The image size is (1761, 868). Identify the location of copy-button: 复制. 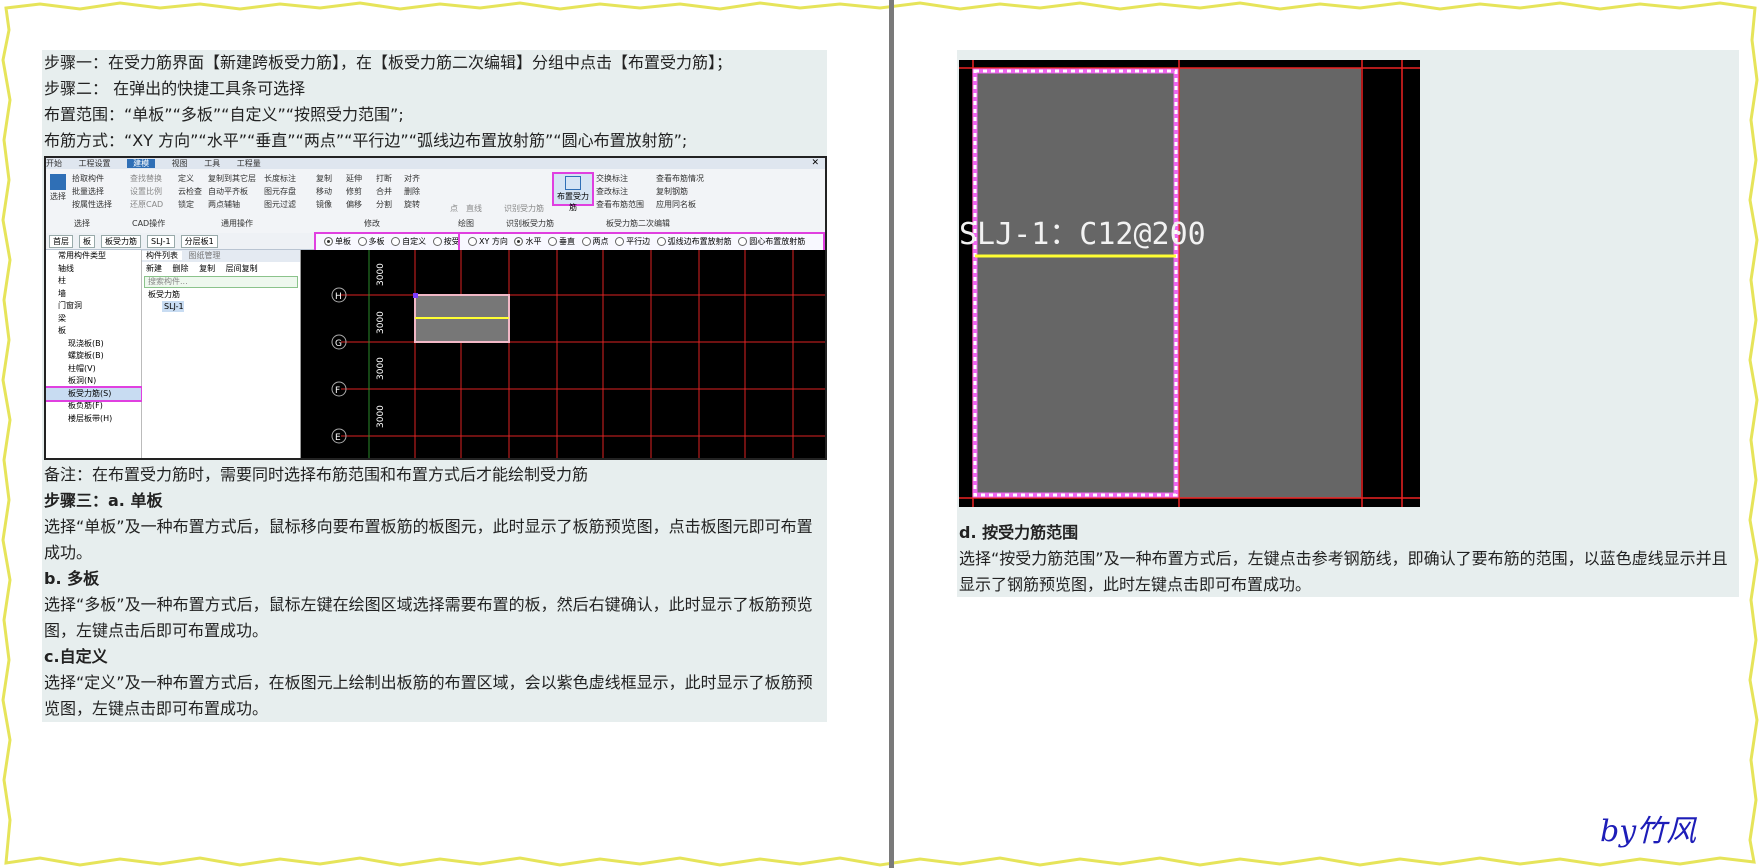
(324, 178).